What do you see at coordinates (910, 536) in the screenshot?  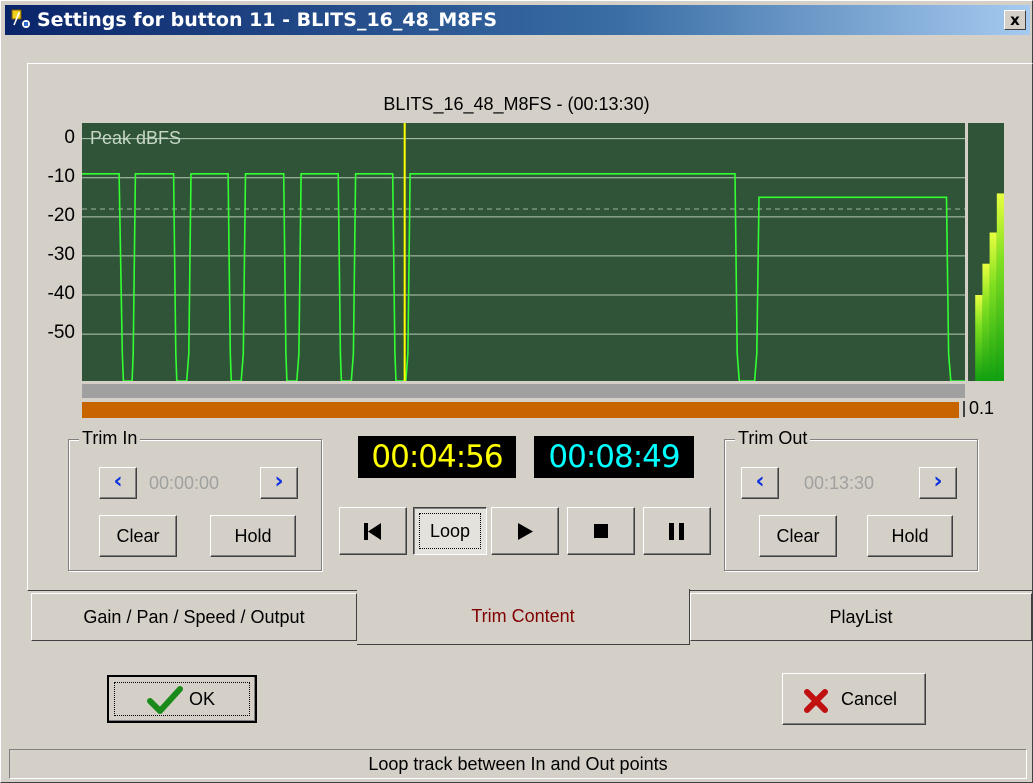 I see `trim-out-hold-button: Hold` at bounding box center [910, 536].